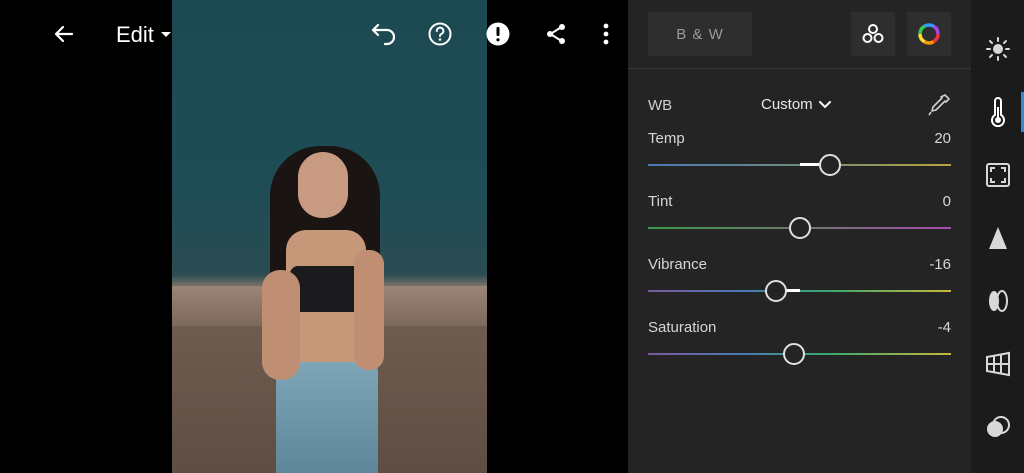 This screenshot has width=1024, height=473. Describe the element at coordinates (165, 34) in the screenshot. I see `caret-down-icon` at that location.